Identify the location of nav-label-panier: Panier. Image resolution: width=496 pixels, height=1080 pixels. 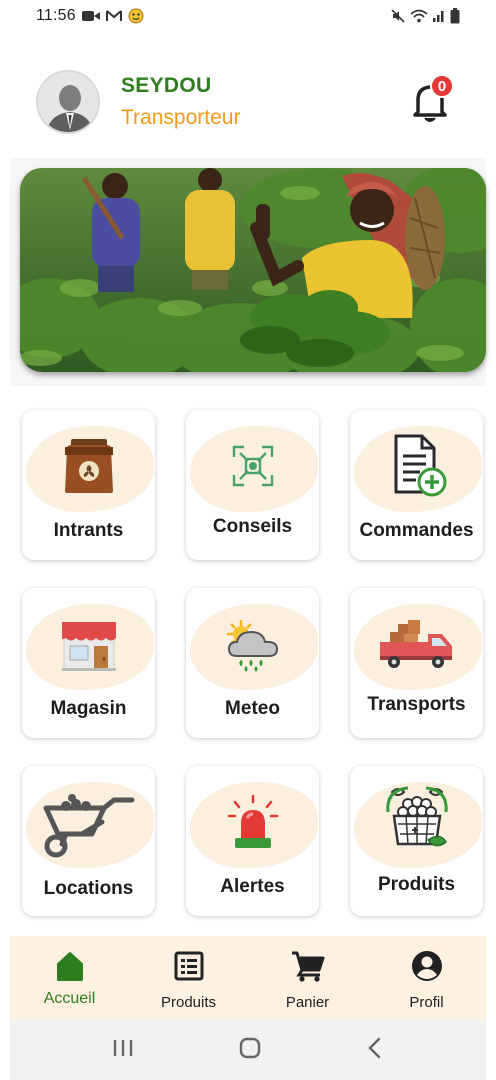
(307, 1002).